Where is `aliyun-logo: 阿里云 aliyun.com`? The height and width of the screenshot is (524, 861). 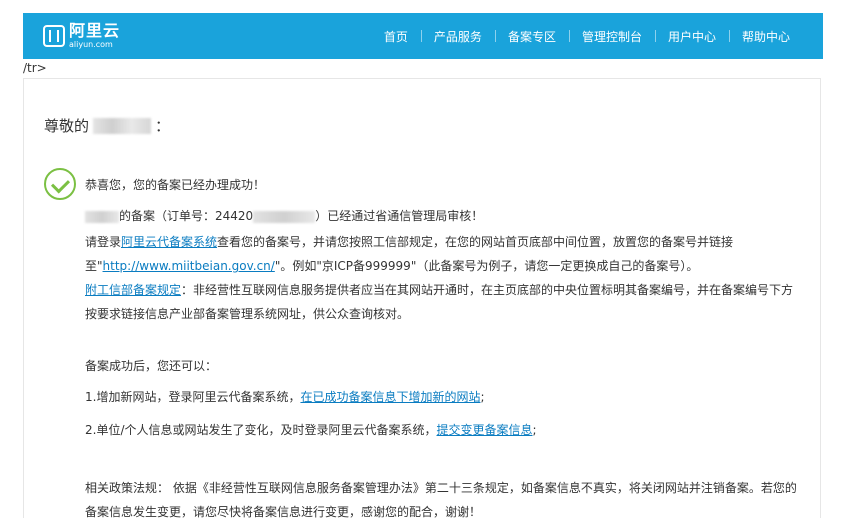 aliyun-logo: 阿里云 aliyun.com is located at coordinates (81, 36).